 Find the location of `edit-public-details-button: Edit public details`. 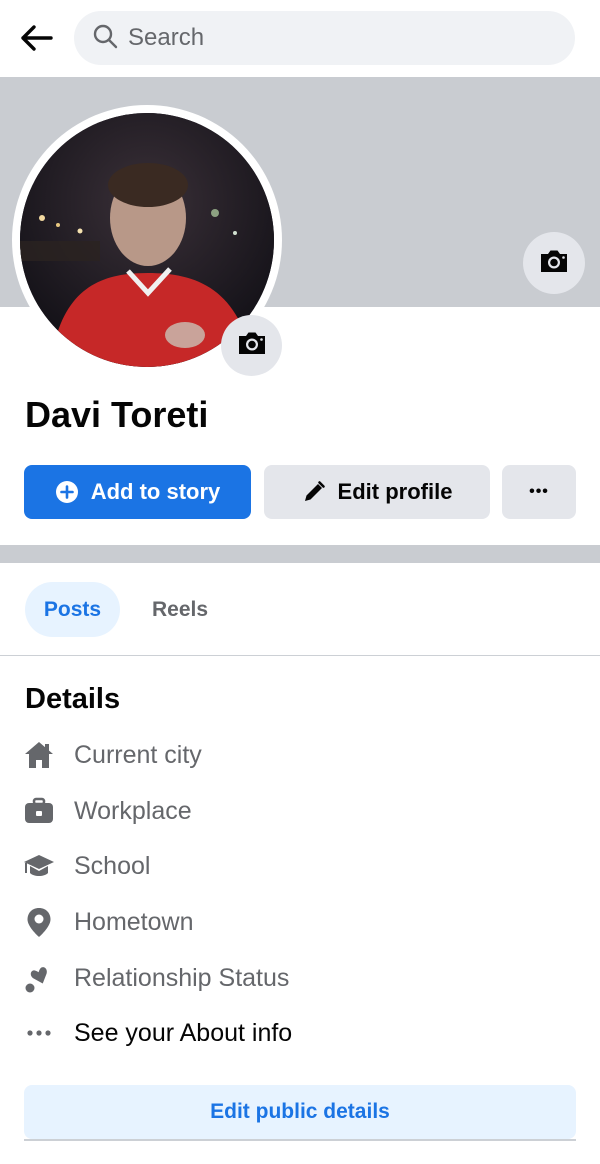

edit-public-details-button: Edit public details is located at coordinates (300, 1112).